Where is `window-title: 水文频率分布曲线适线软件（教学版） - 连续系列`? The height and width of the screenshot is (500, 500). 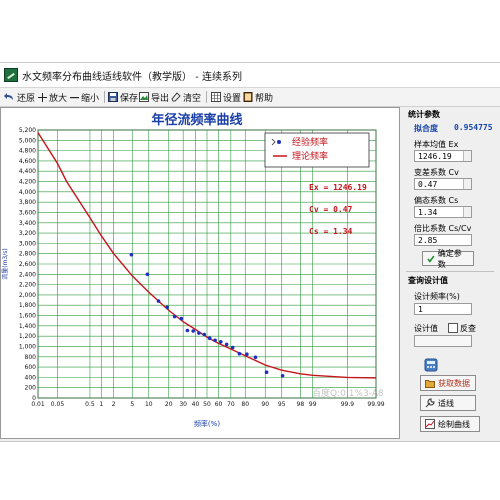
window-title: 水文频率分布曲线适线软件（教学版） - 连续系列 is located at coordinates (132, 77).